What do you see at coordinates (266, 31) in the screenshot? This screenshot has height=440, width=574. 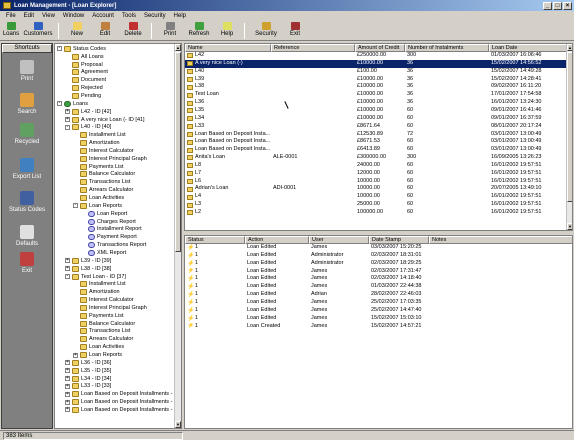 I see `toolbar-security-button: Security` at bounding box center [266, 31].